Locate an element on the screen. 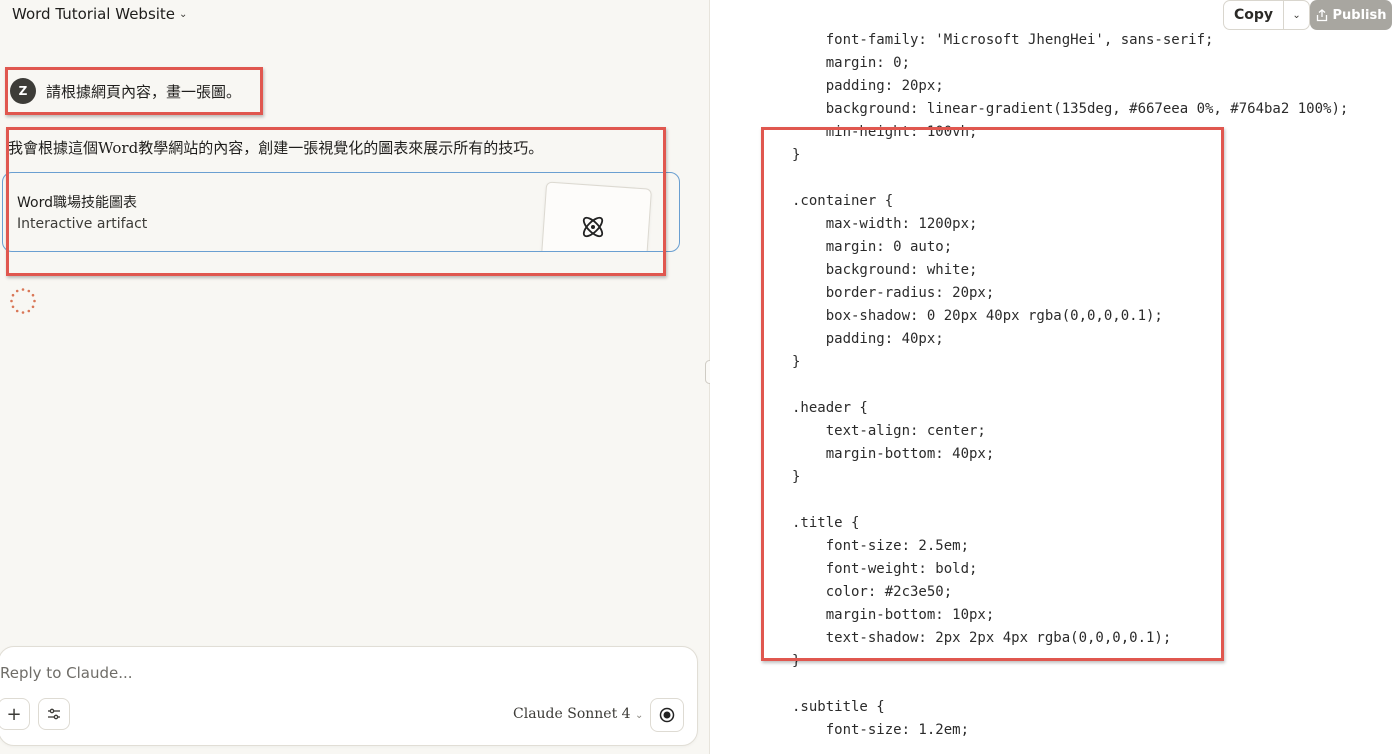 The image size is (1400, 754). code-line: padding: 20px; is located at coordinates (868, 86).